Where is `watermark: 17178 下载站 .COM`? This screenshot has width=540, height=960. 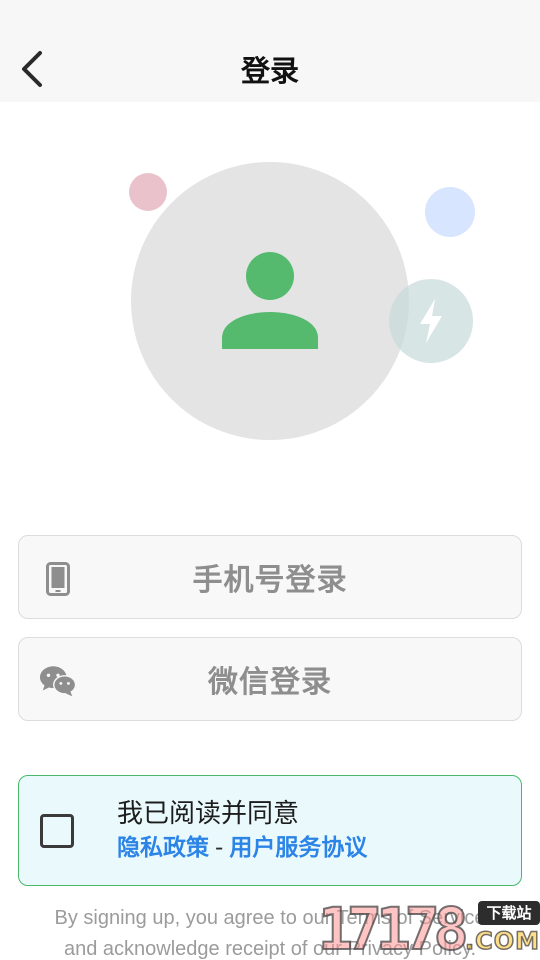 watermark: 17178 下载站 .COM is located at coordinates (428, 927).